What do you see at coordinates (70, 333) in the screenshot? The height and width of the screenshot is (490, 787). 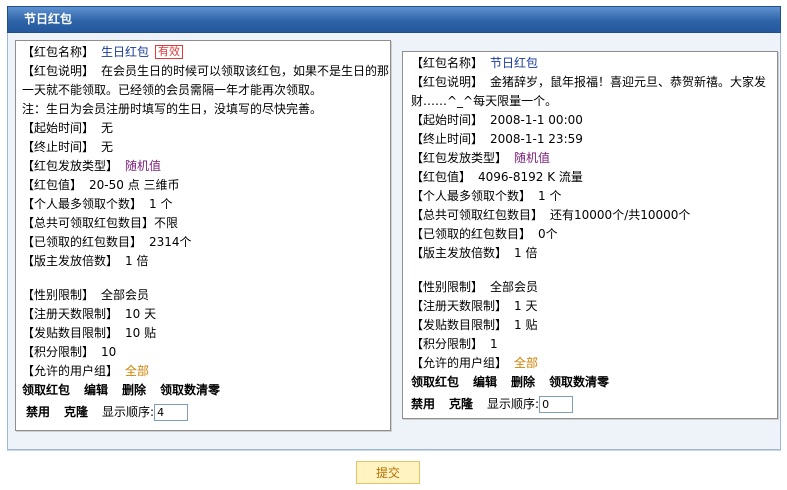 I see `field-label: 【发贴数目限制】` at bounding box center [70, 333].